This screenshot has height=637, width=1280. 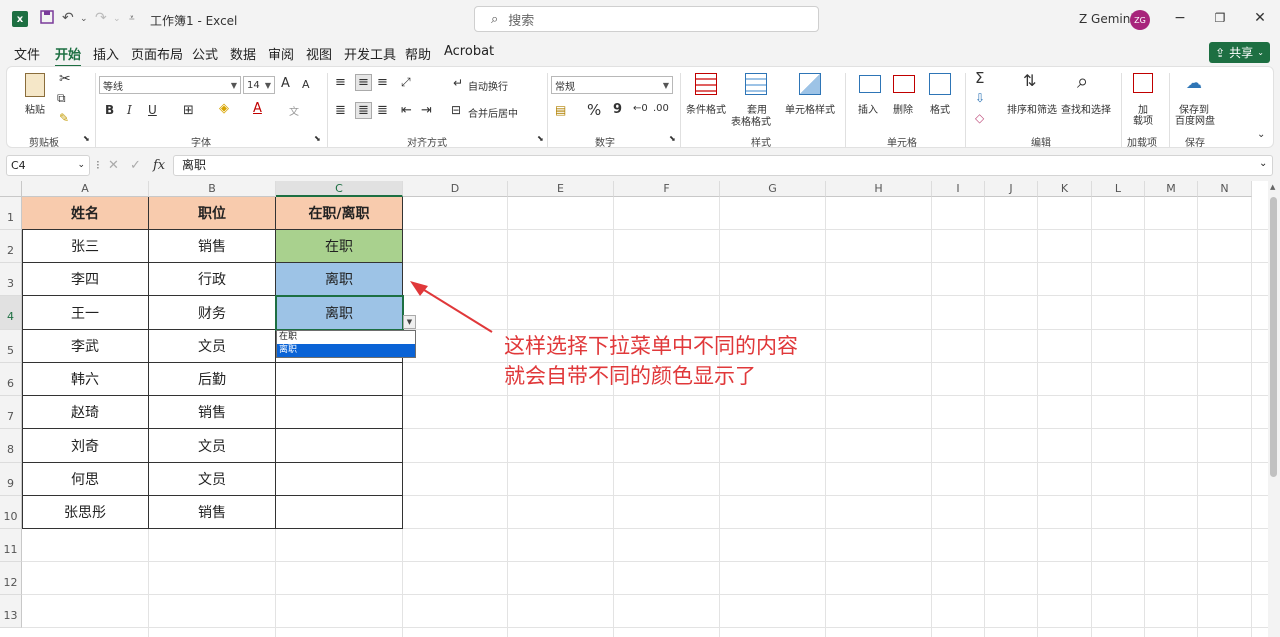 What do you see at coordinates (27, 53) in the screenshot?
I see `menu-file: 文件` at bounding box center [27, 53].